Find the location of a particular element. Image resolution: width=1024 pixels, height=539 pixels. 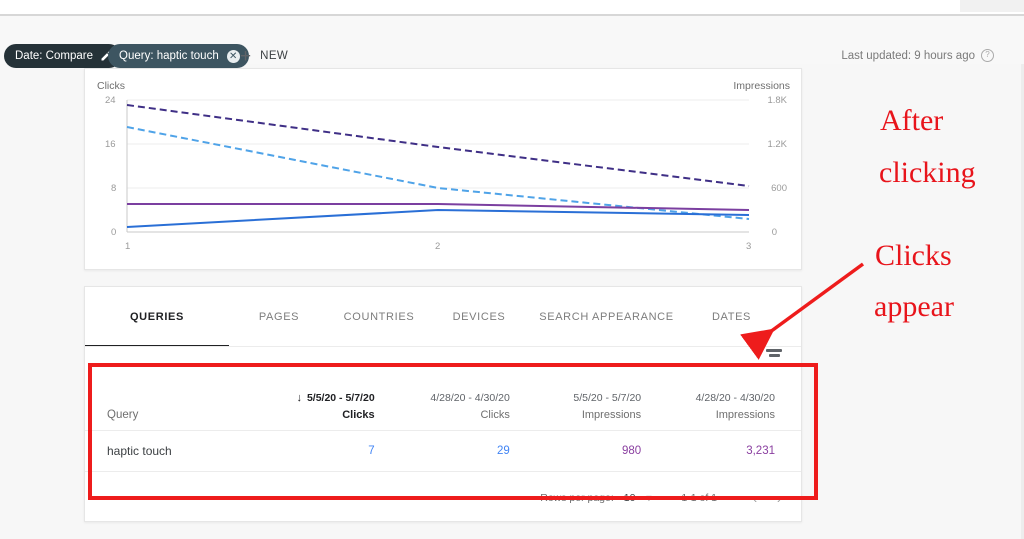

cell-query: haptic touch is located at coordinates (175, 451).